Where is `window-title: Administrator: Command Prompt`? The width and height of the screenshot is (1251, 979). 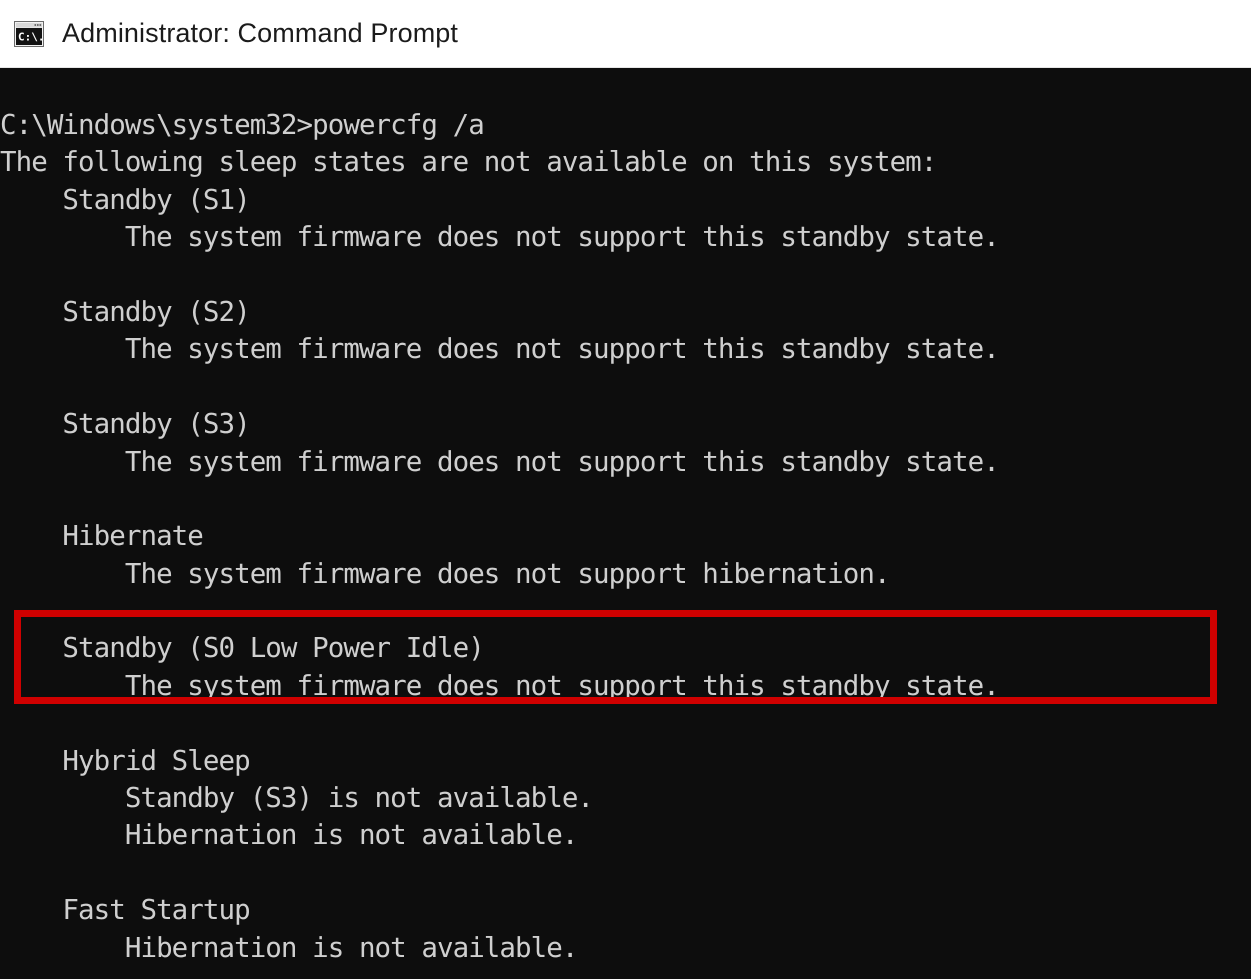
window-title: Administrator: Command Prompt is located at coordinates (260, 33).